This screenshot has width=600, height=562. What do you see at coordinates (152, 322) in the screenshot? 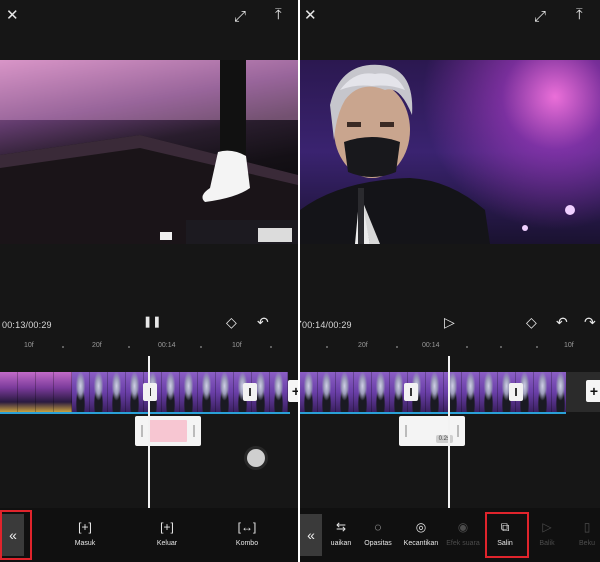
I see `pause-icon: ❚❚` at bounding box center [152, 322].